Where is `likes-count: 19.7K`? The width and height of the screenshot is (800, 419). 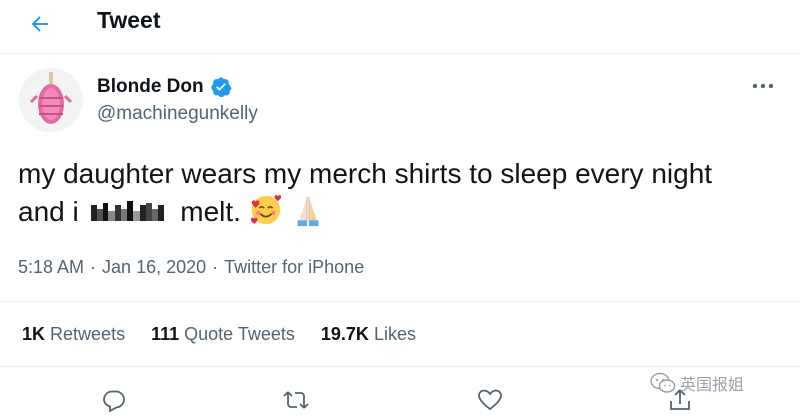 likes-count: 19.7K is located at coordinates (344, 334).